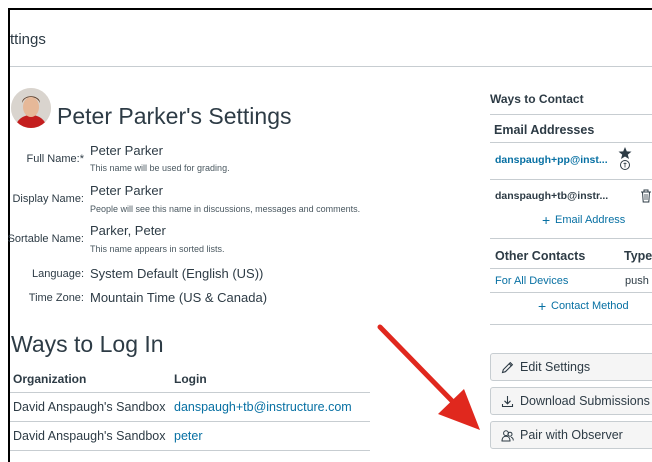 The height and width of the screenshot is (462, 652). What do you see at coordinates (638, 256) in the screenshot?
I see `type-column-header: Type` at bounding box center [638, 256].